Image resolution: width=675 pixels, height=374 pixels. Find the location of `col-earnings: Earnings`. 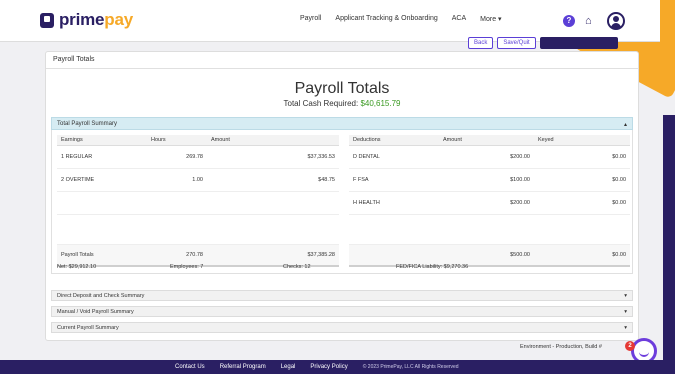

col-earnings: Earnings is located at coordinates (102, 140).